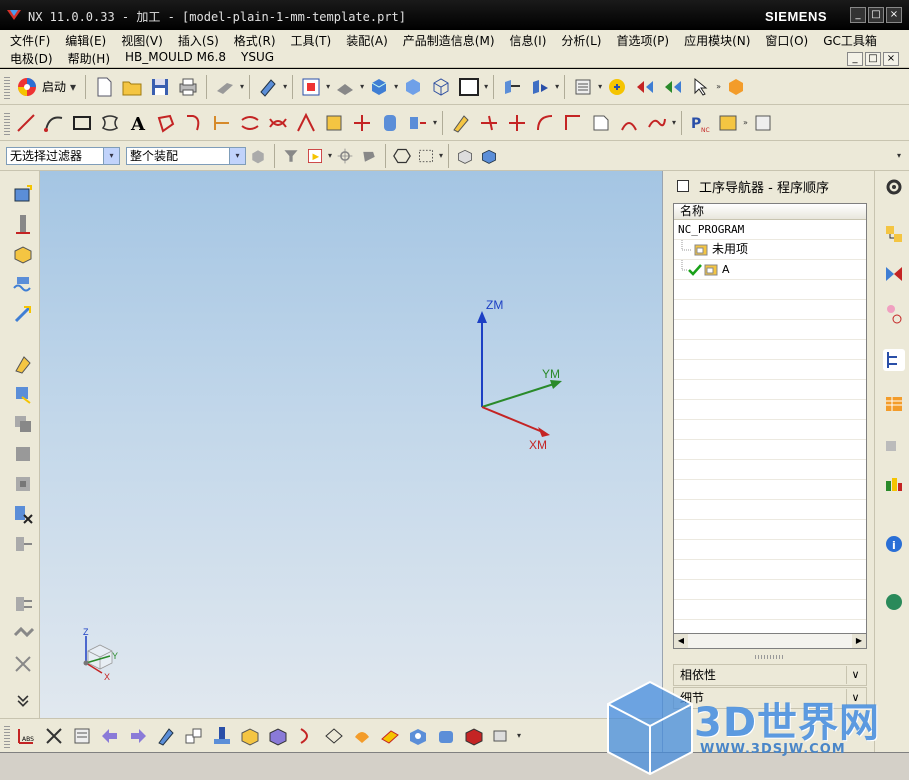 The width and height of the screenshot is (909, 780). What do you see at coordinates (858, 15) in the screenshot?
I see `minimize-button: _` at bounding box center [858, 15].